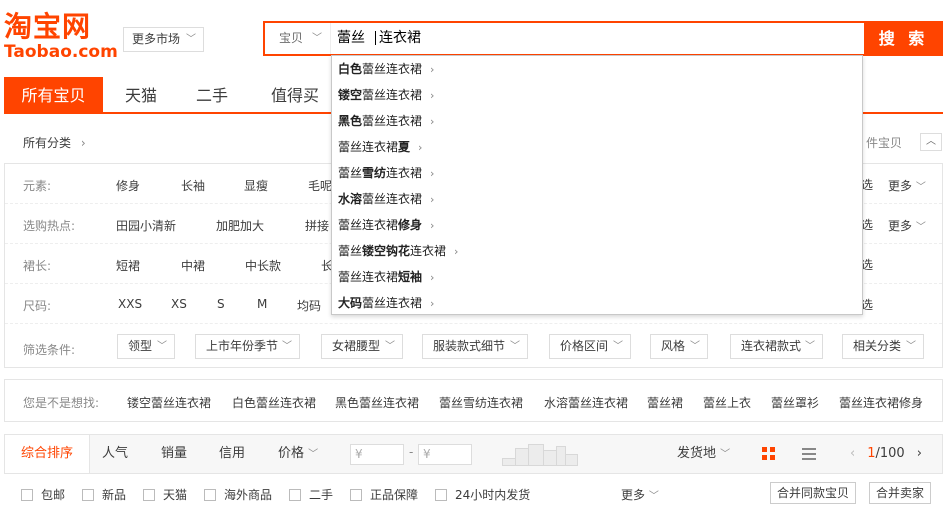  What do you see at coordinates (115, 454) in the screenshot?
I see `sort-popularity: 人气` at bounding box center [115, 454].